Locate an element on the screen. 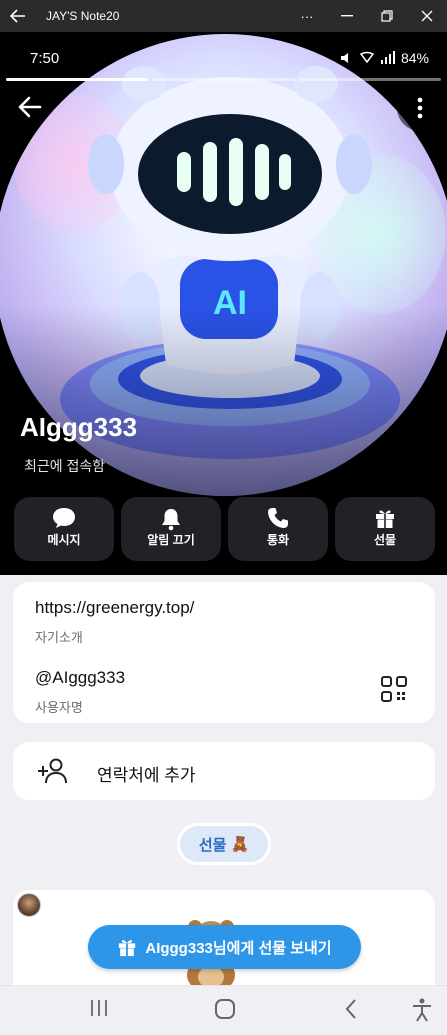  username-label: 사용자명 is located at coordinates (59, 707).